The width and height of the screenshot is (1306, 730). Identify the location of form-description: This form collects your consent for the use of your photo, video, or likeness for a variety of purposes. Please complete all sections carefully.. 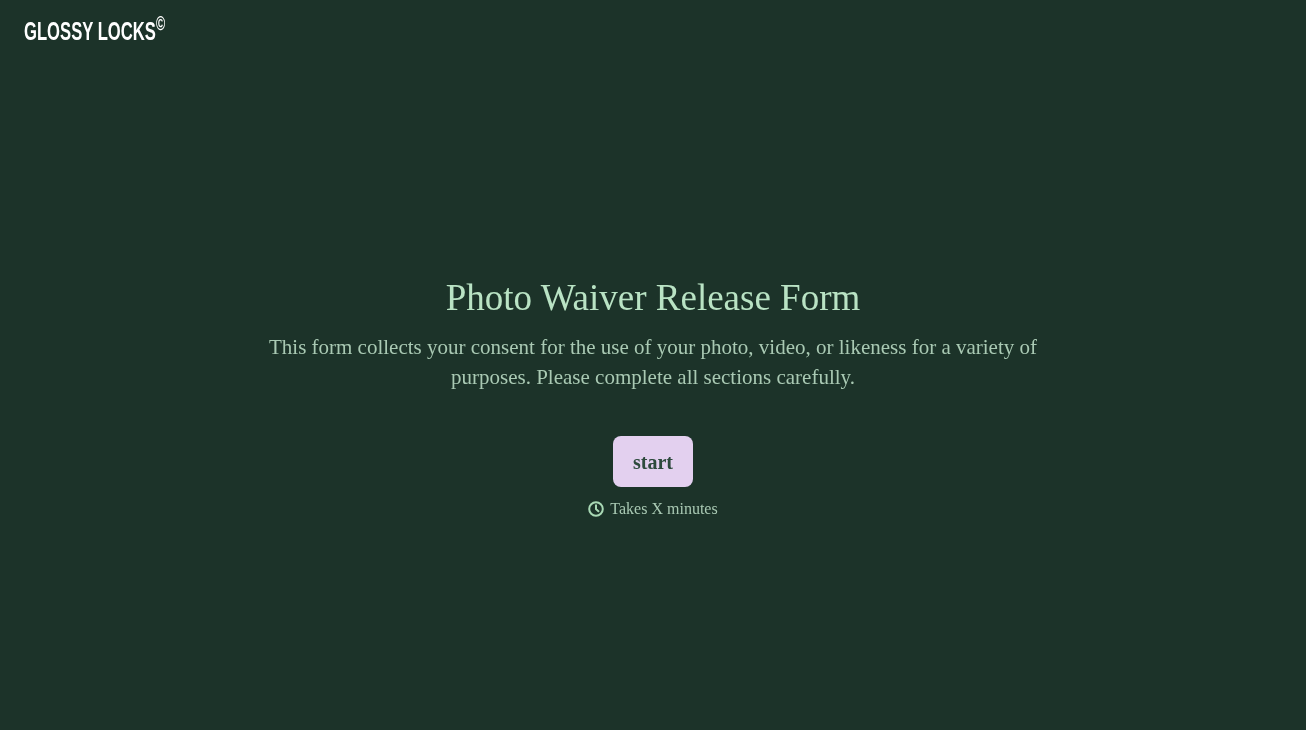
(653, 362).